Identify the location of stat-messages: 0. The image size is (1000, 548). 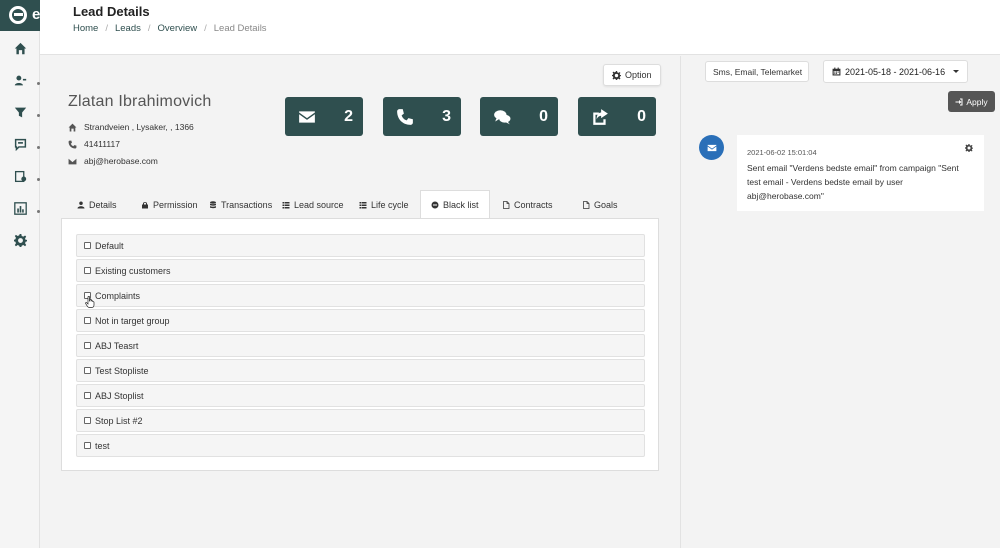
(519, 116).